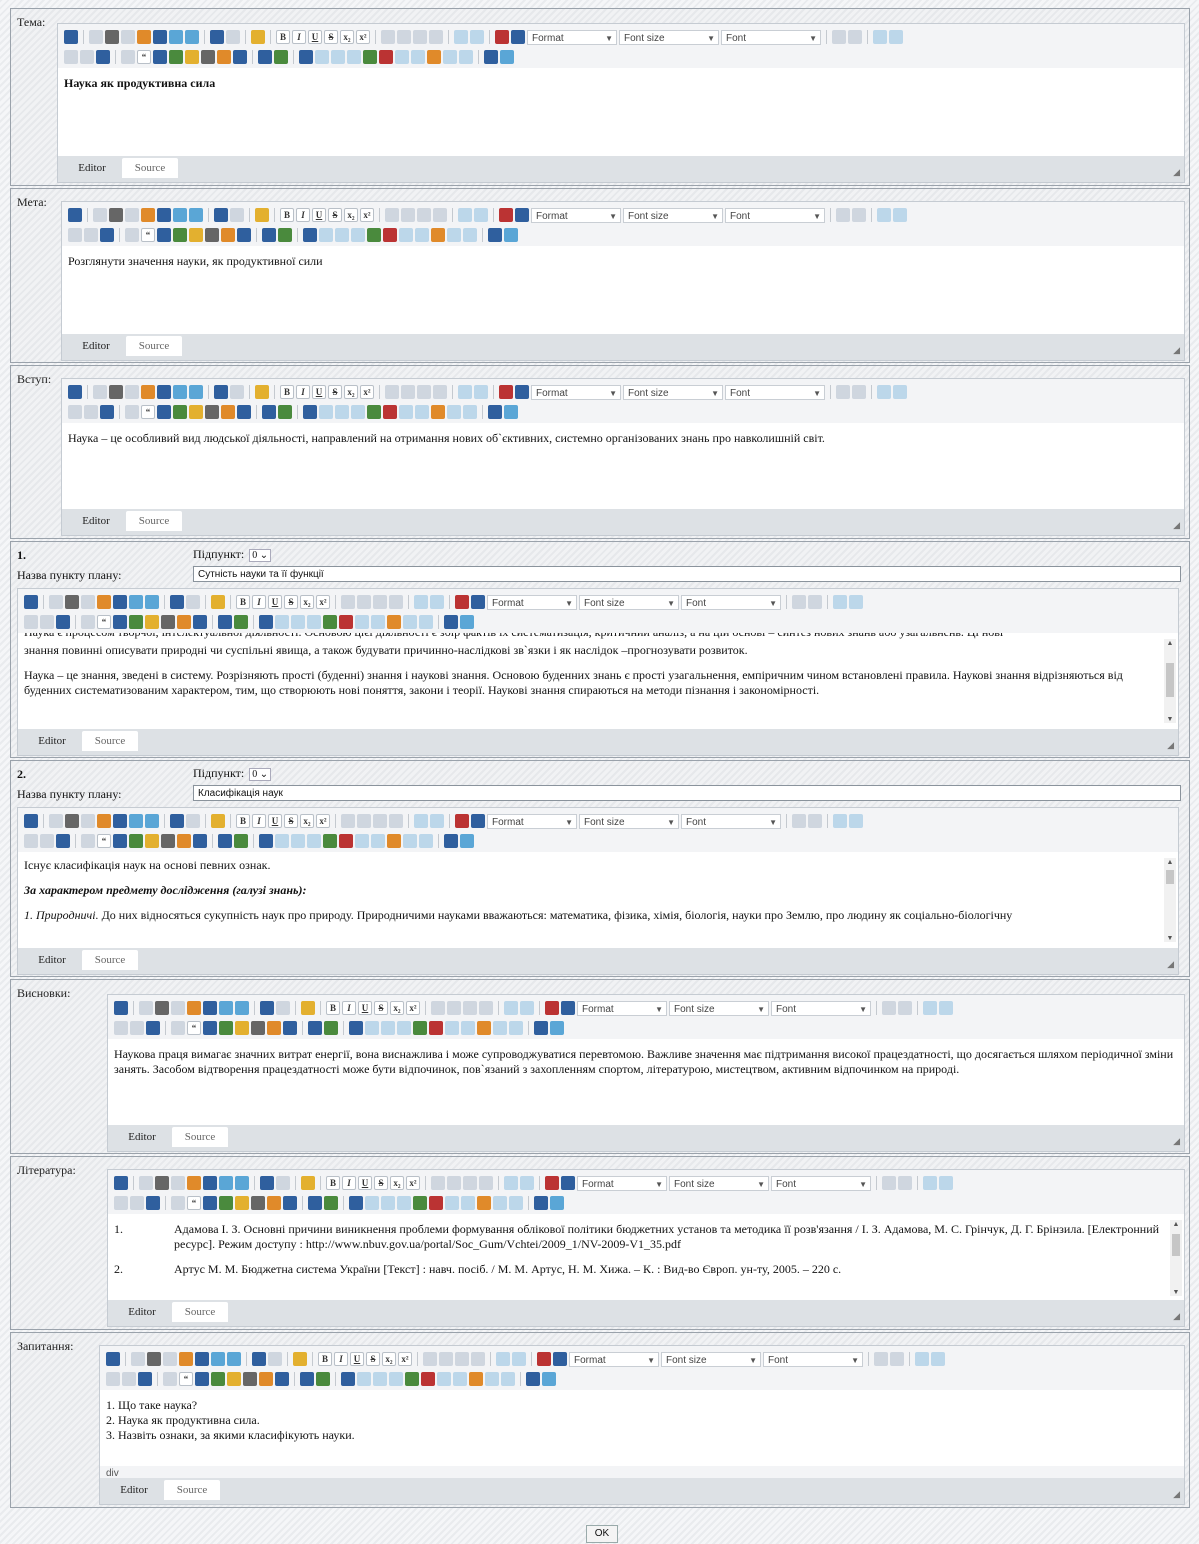 The height and width of the screenshot is (1544, 1199). Describe the element at coordinates (132, 215) in the screenshot. I see `copy-icon` at that location.